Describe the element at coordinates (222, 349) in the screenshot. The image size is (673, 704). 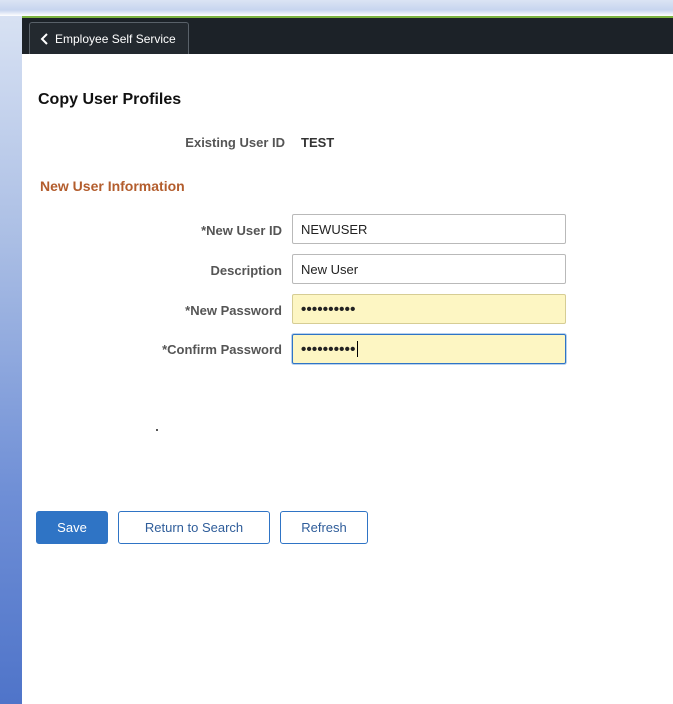
I see `confirm-password-label: *Confirm Password` at that location.